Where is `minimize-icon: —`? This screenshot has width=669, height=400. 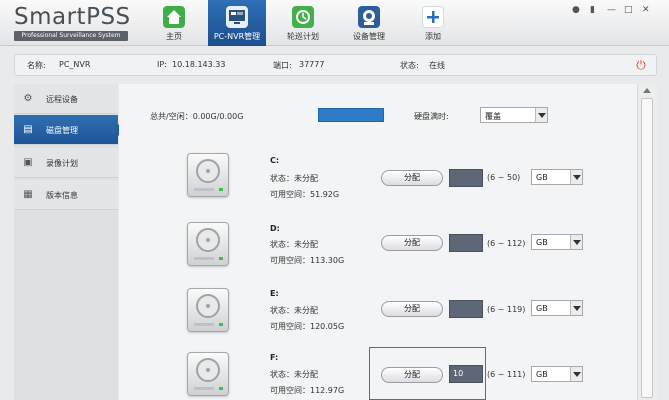 minimize-icon: — is located at coordinates (611, 10).